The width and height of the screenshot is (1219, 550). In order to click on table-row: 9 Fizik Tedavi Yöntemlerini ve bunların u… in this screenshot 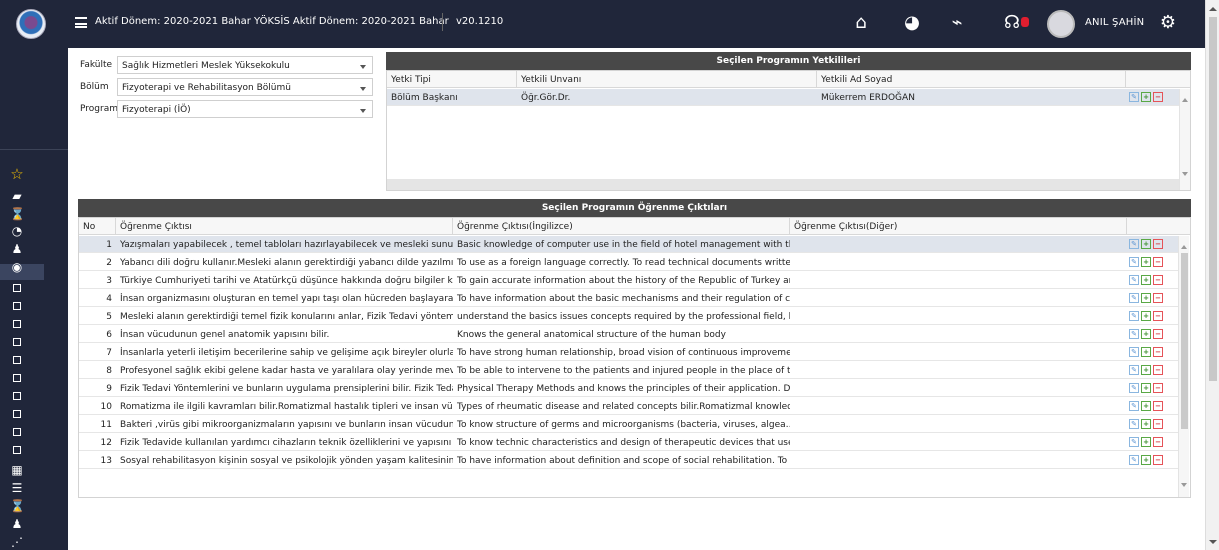, I will do `click(628, 388)`.